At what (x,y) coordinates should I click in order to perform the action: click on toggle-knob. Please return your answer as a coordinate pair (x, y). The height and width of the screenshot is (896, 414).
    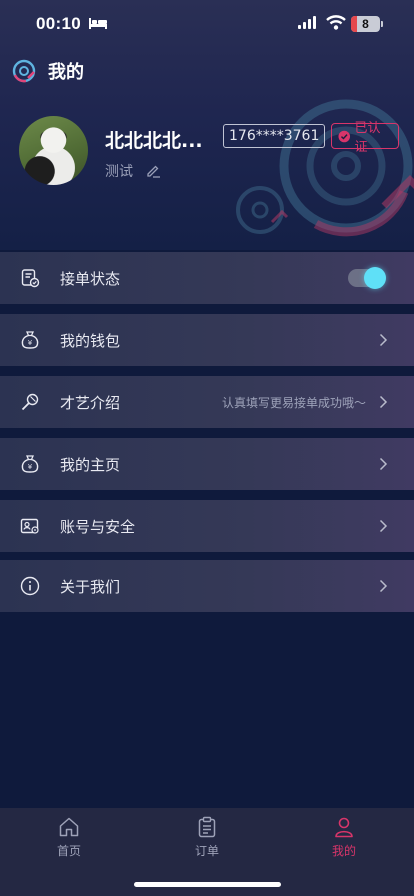
    Looking at the image, I should click on (375, 278).